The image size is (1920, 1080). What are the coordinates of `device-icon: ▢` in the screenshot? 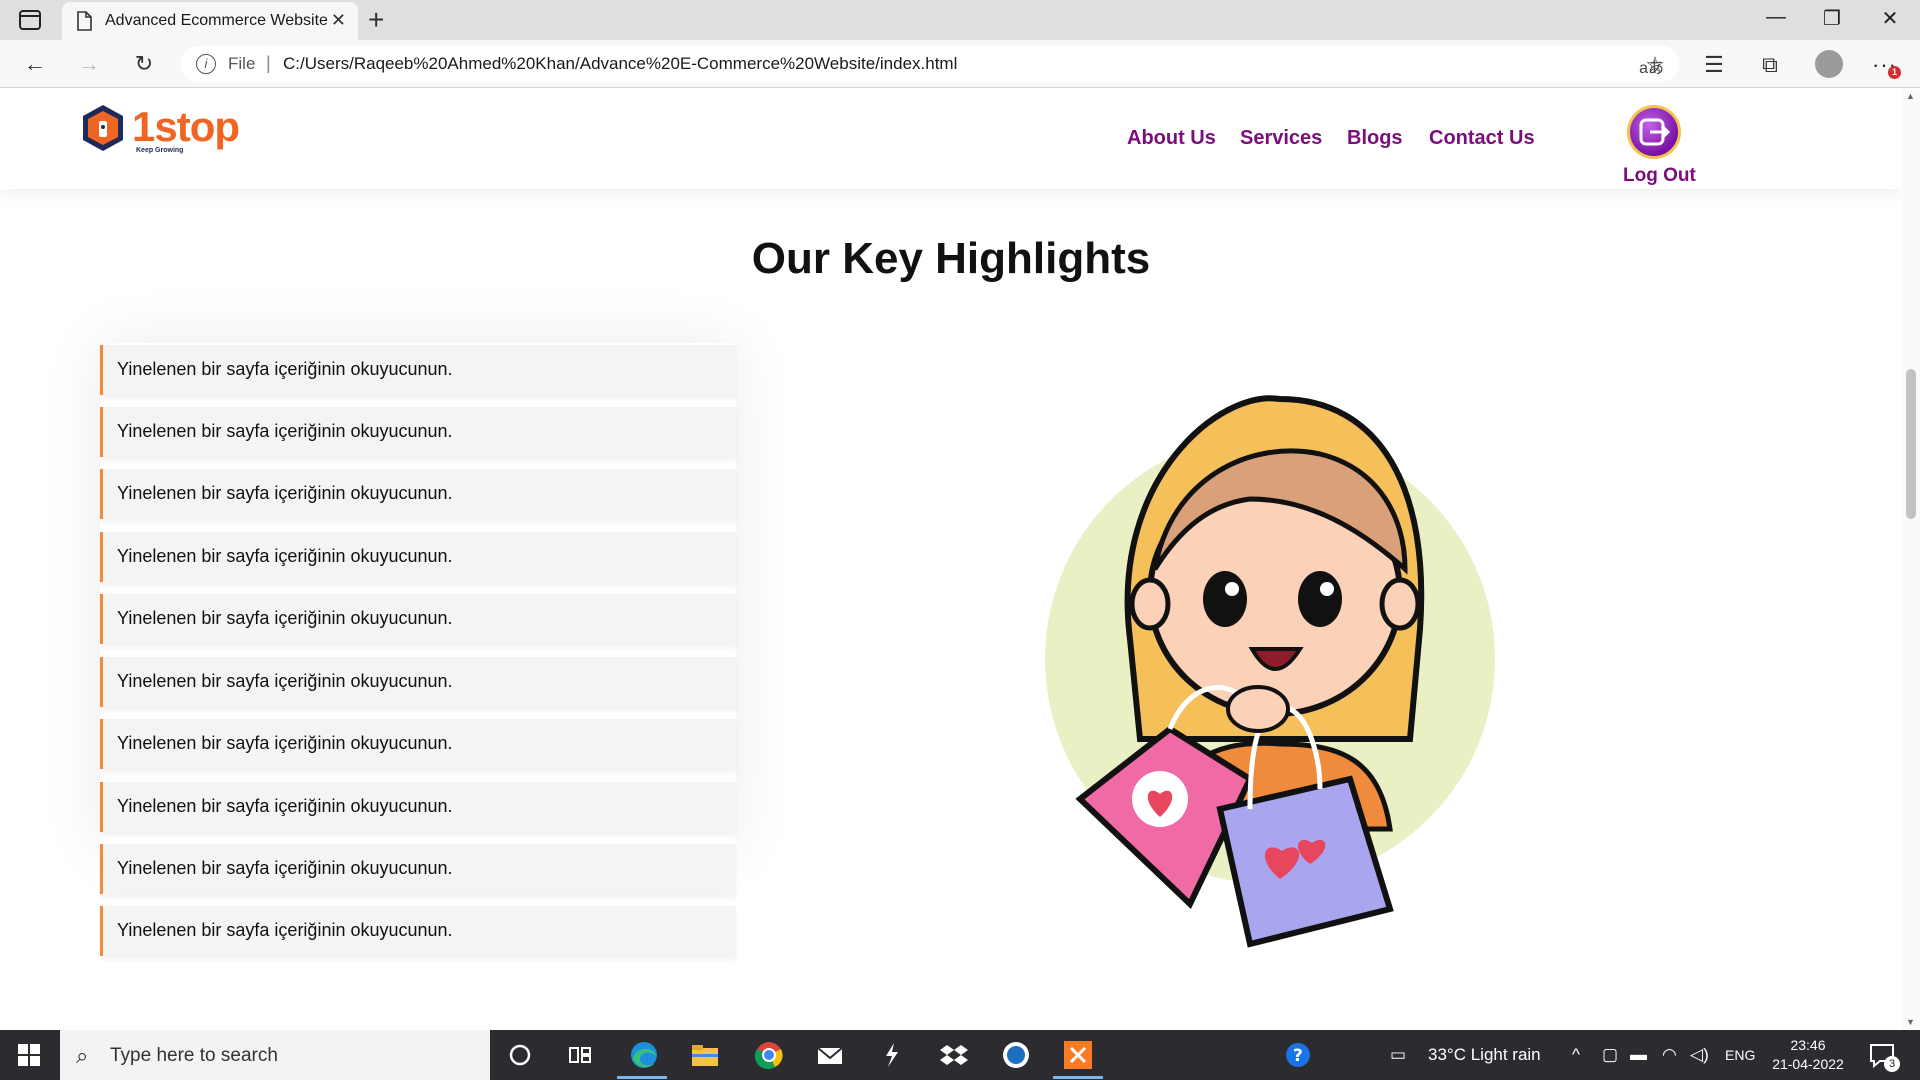 It's located at (1610, 1055).